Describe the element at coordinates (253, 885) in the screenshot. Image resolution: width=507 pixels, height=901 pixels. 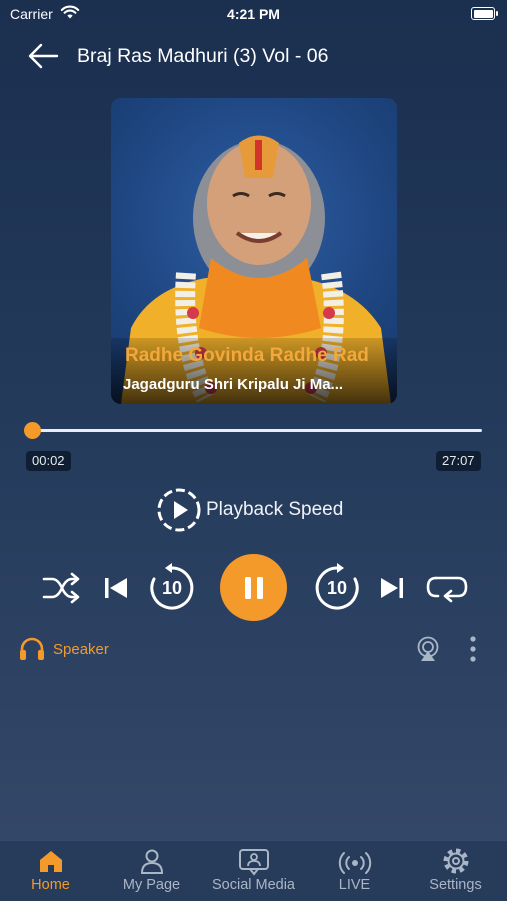
I see `tab-social-media-label: Social Media` at that location.